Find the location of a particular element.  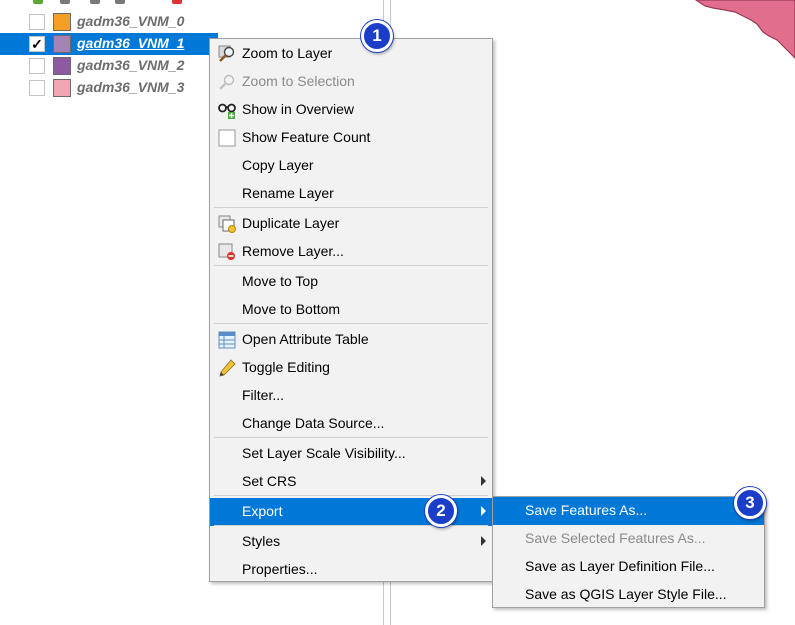

layer-row: gadm36_VNM_0 is located at coordinates (192, 22).